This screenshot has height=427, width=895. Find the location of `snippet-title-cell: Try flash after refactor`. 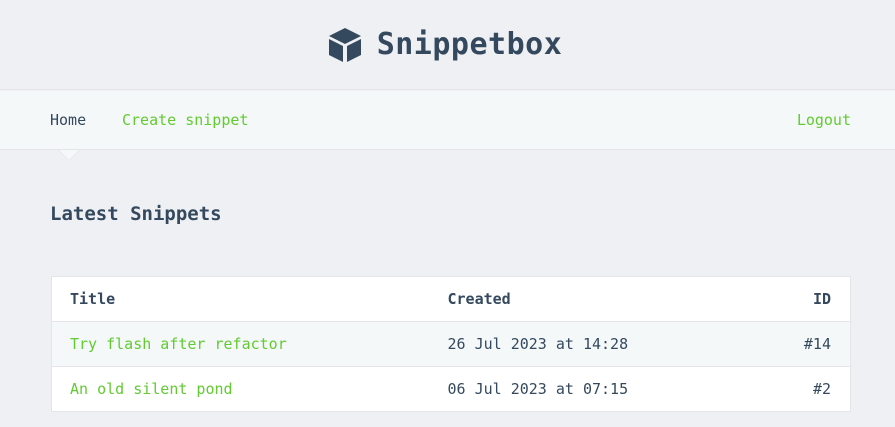

snippet-title-cell: Try flash after refactor is located at coordinates (240, 344).